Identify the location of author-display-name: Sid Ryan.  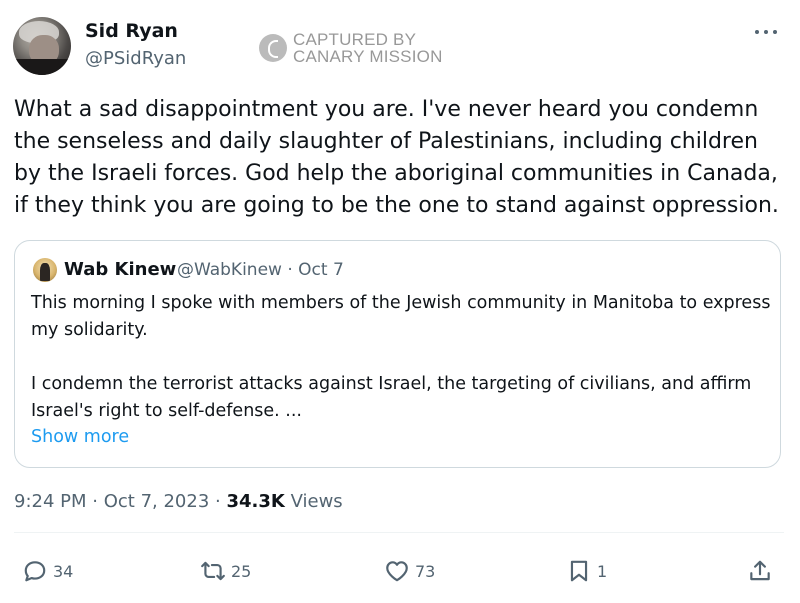
(131, 31).